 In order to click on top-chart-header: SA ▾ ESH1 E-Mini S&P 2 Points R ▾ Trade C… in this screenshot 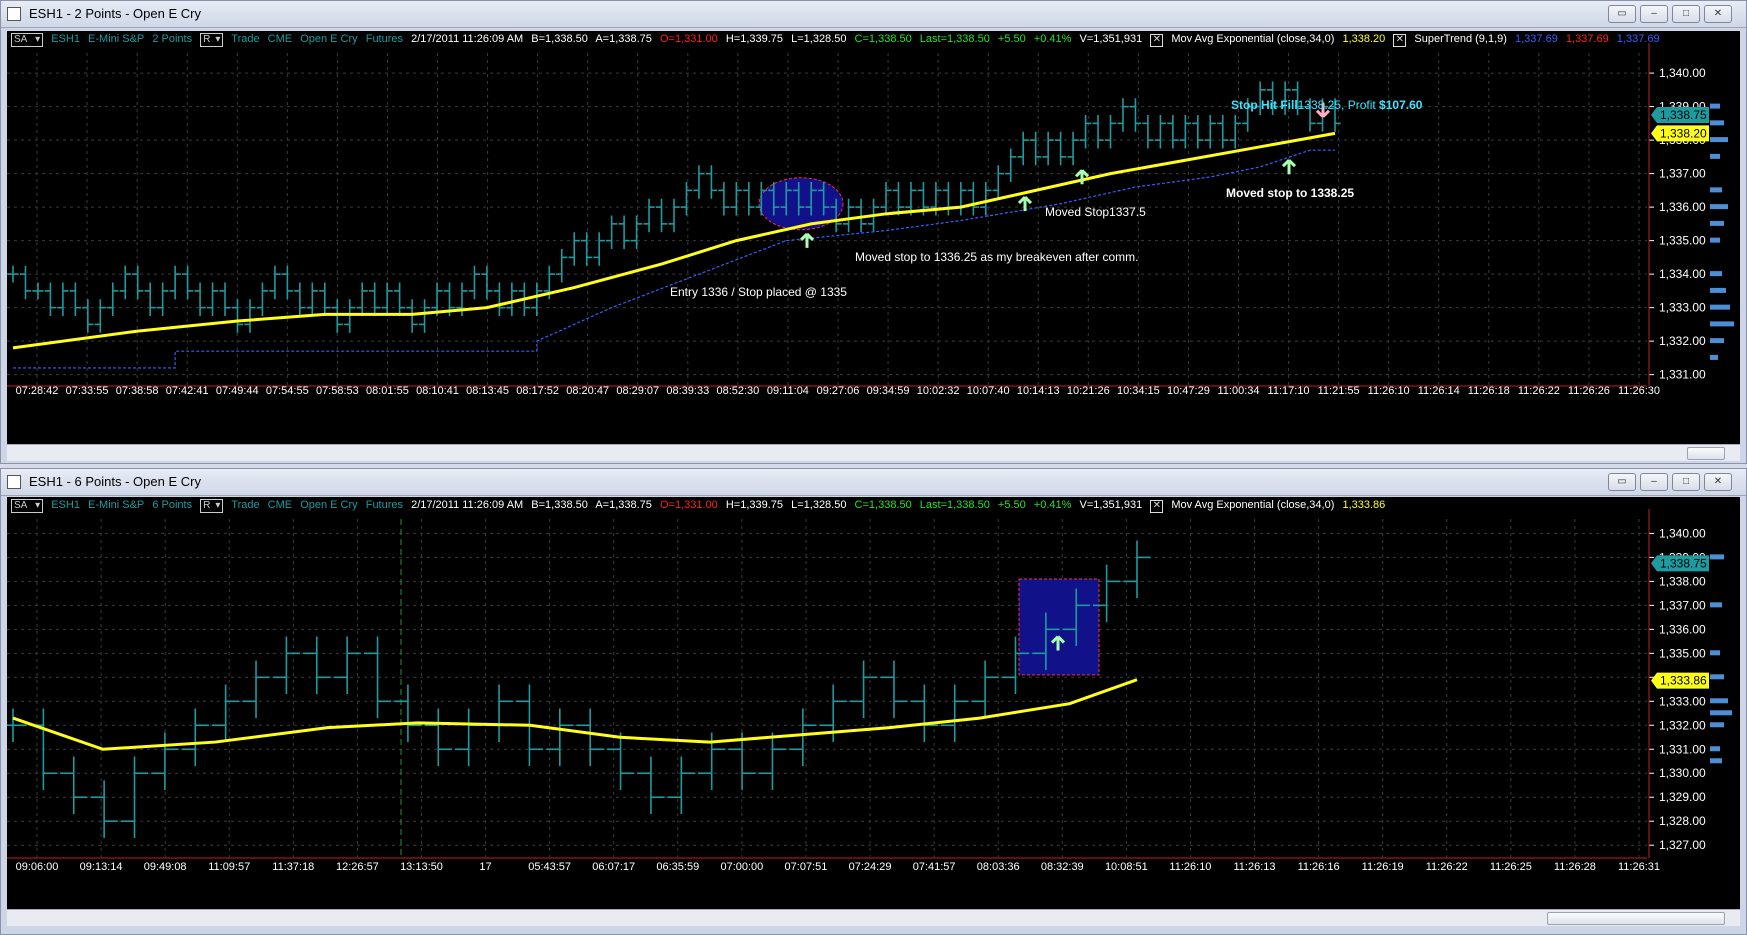, I will do `click(838, 41)`.